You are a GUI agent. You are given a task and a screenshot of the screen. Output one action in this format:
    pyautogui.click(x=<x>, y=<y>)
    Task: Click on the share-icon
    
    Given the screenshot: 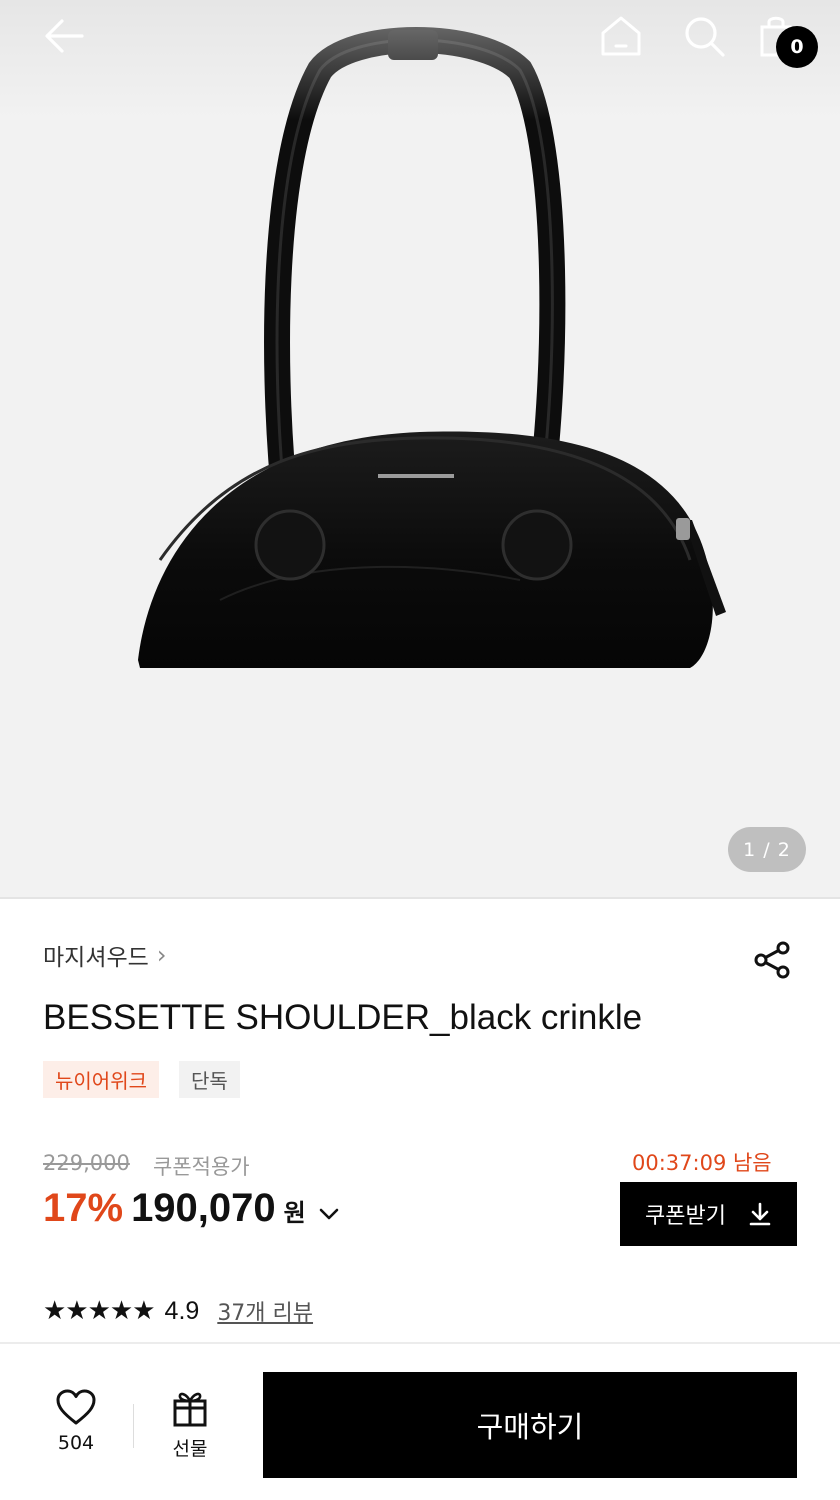 What is the action you would take?
    pyautogui.click(x=772, y=960)
    